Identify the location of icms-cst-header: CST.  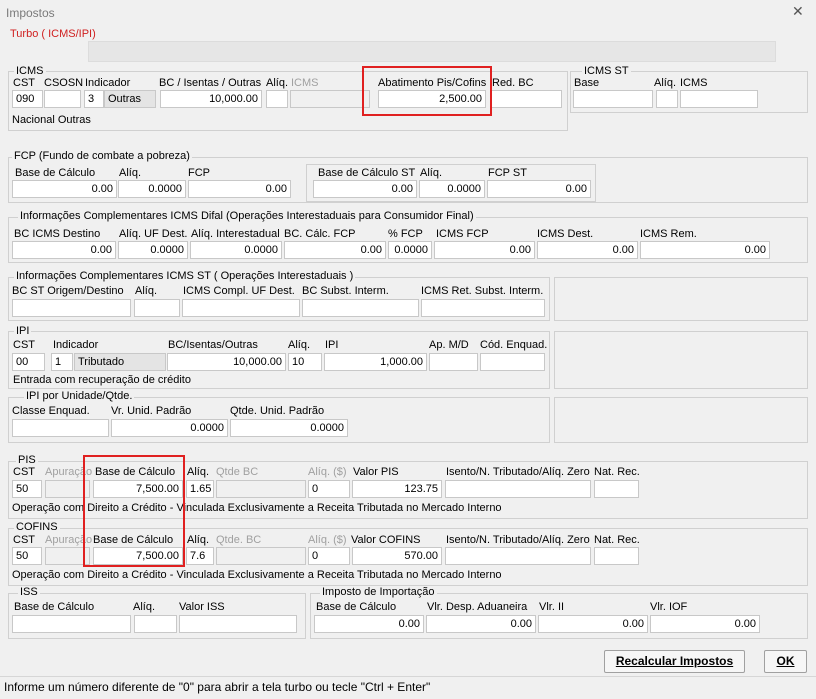
(24, 83).